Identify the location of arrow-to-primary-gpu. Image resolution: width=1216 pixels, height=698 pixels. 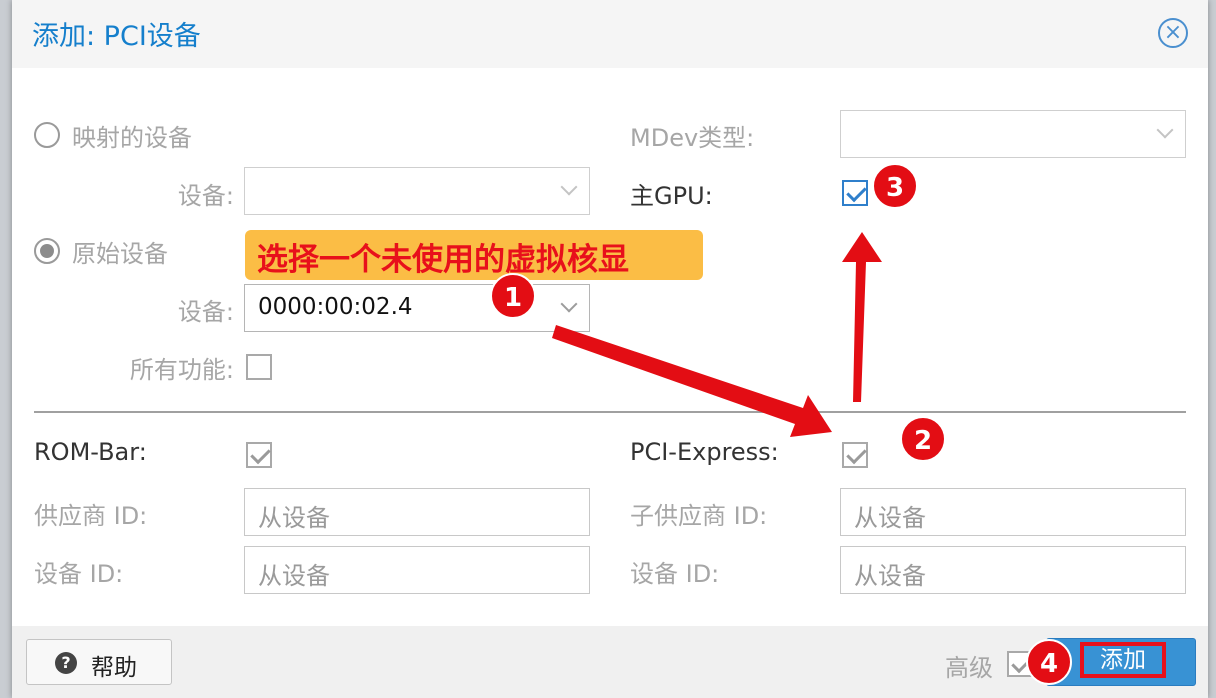
(862, 317).